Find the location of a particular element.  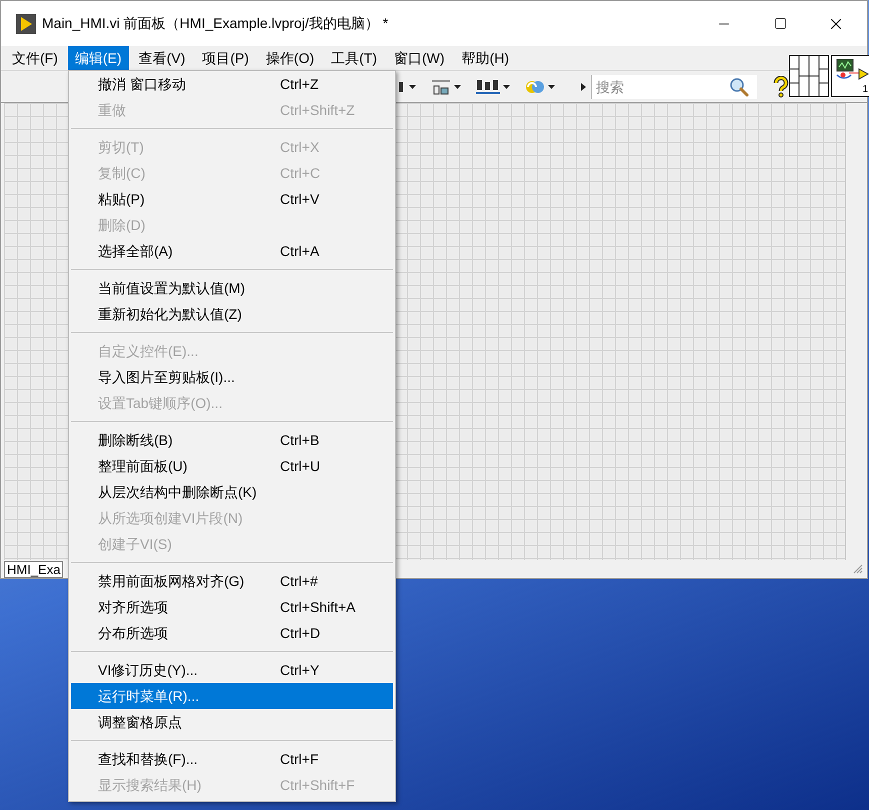

menu-item: 复制(C) Ctrl+C is located at coordinates (209, 173).